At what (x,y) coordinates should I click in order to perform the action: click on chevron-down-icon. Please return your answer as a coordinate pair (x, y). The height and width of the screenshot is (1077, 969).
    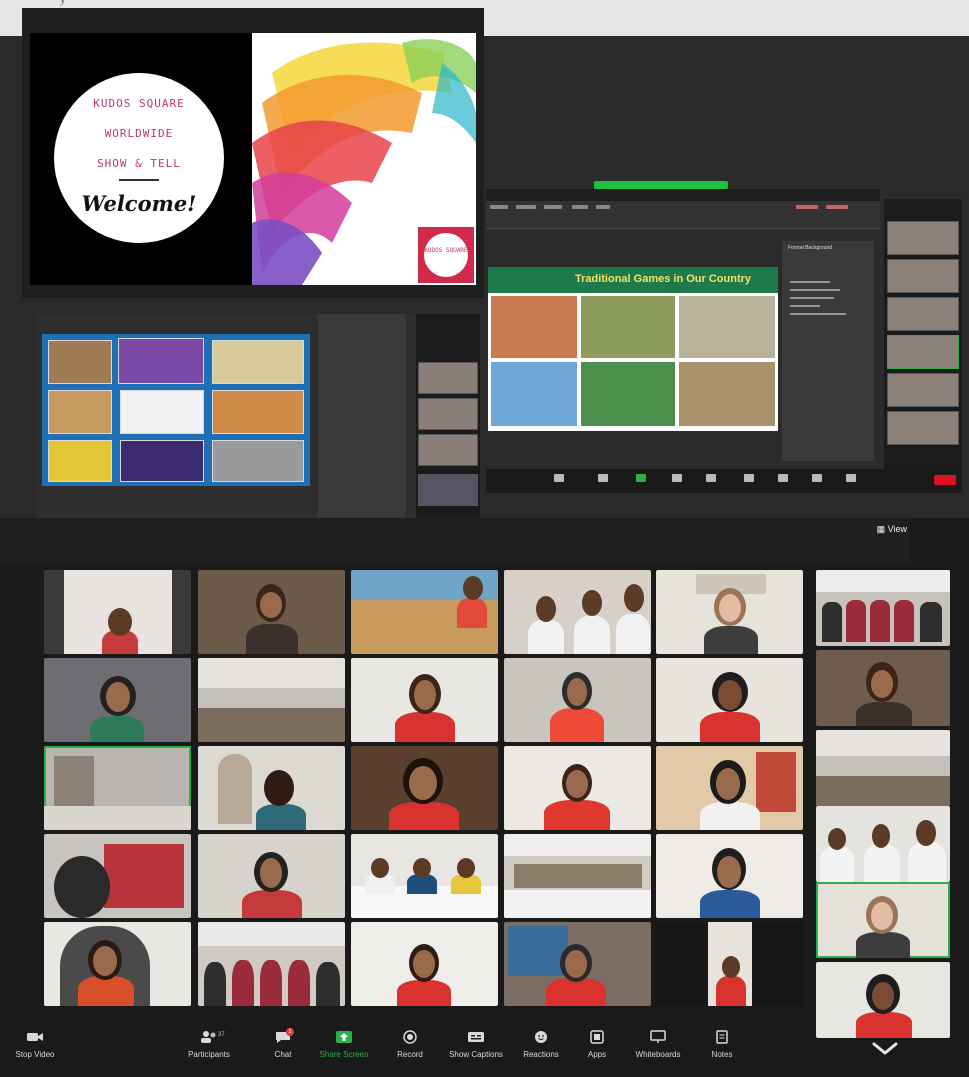
    Looking at the image, I should click on (885, 1048).